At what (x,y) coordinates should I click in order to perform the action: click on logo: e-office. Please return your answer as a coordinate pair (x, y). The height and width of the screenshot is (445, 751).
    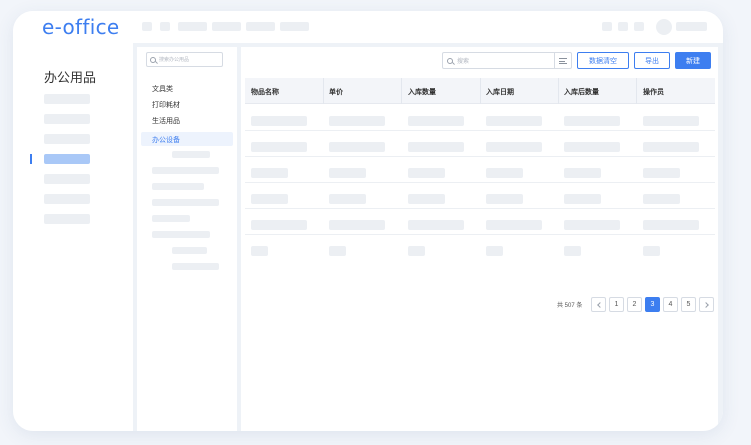
    Looking at the image, I should click on (81, 27).